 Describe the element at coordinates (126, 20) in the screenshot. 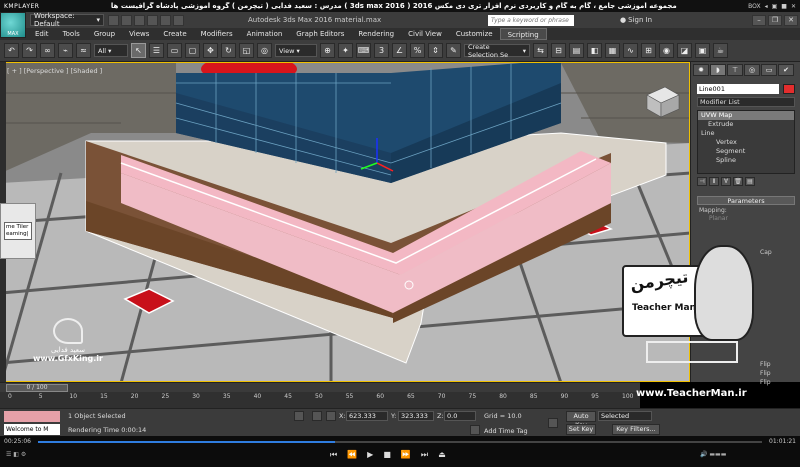

I see `open-icon` at that location.